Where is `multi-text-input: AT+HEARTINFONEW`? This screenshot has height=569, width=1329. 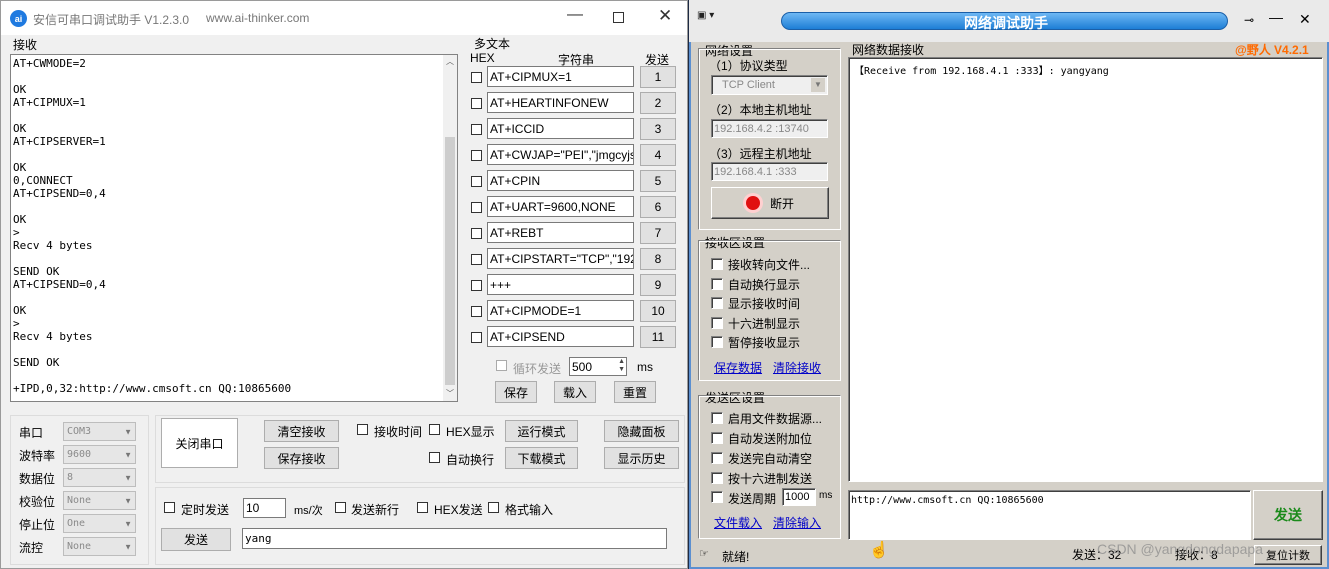
multi-text-input: AT+HEARTINFONEW is located at coordinates (560, 102).